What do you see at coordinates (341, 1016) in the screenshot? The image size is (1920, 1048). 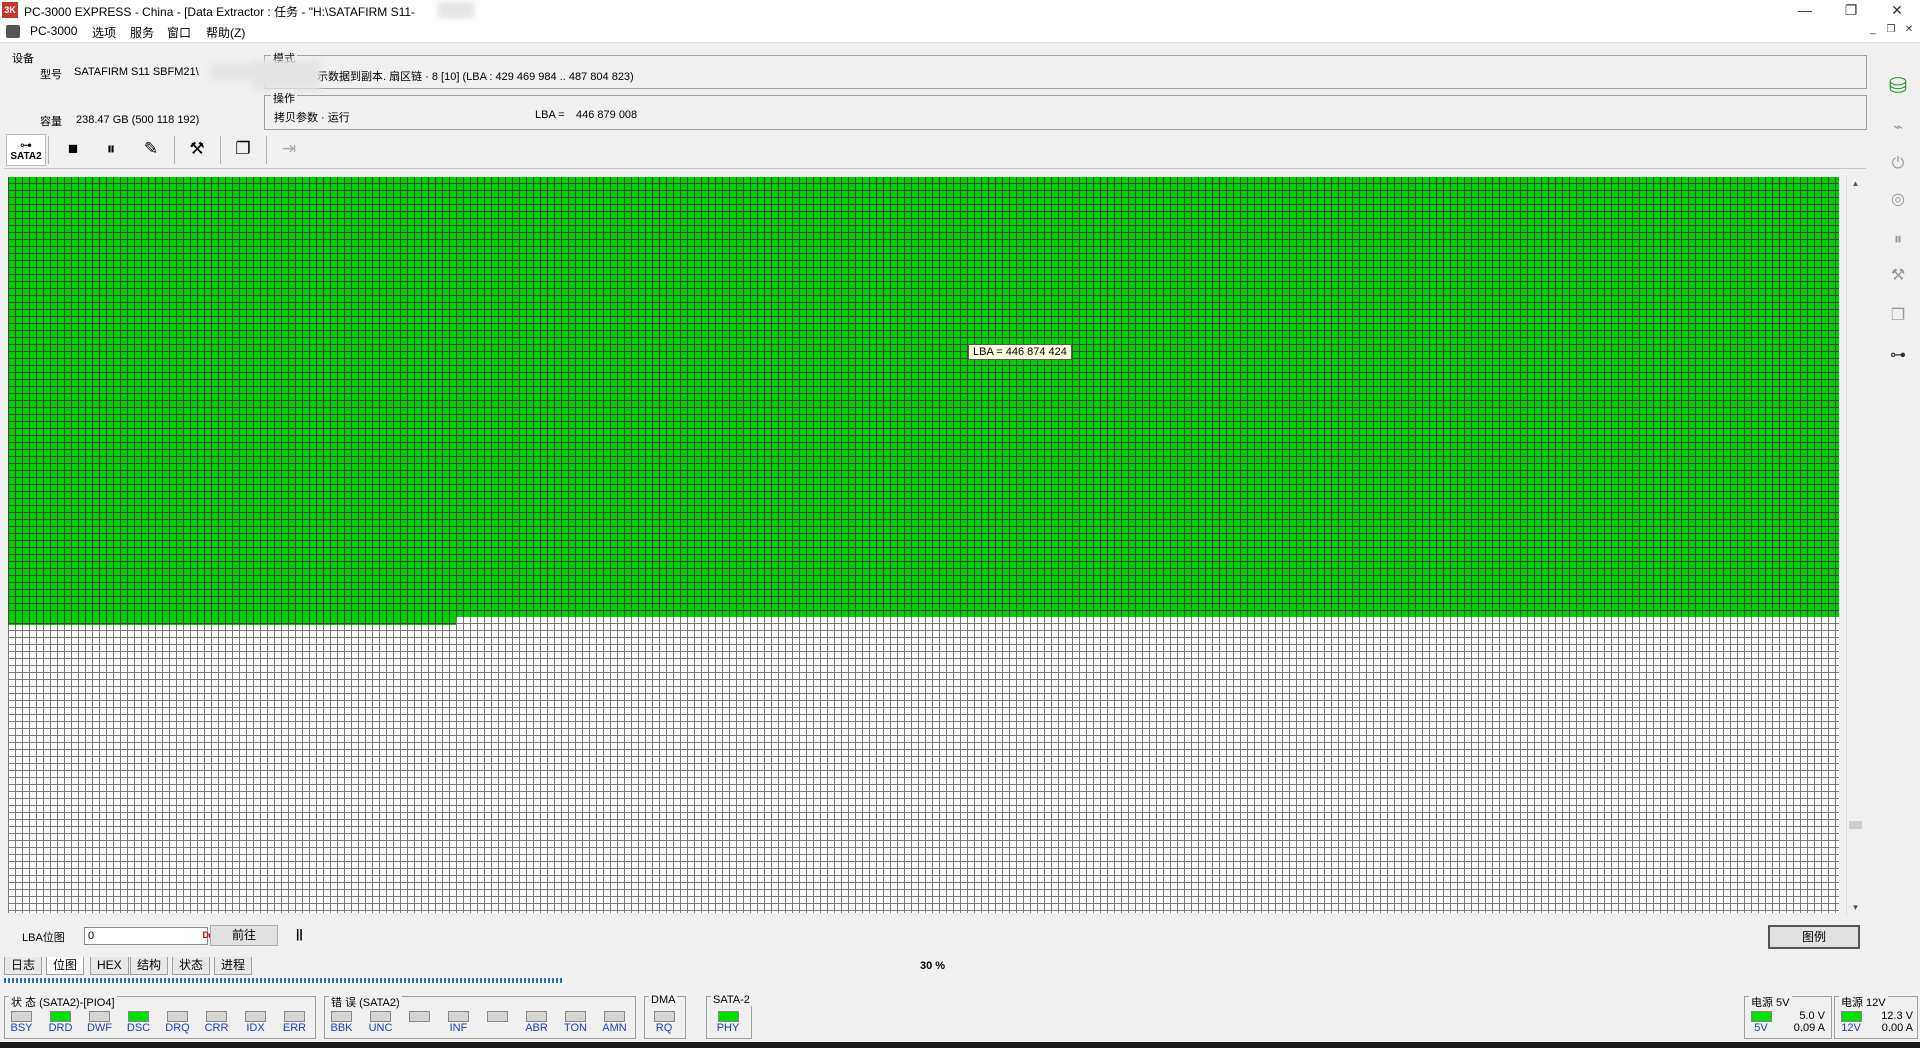 I see `error-led-bbk` at bounding box center [341, 1016].